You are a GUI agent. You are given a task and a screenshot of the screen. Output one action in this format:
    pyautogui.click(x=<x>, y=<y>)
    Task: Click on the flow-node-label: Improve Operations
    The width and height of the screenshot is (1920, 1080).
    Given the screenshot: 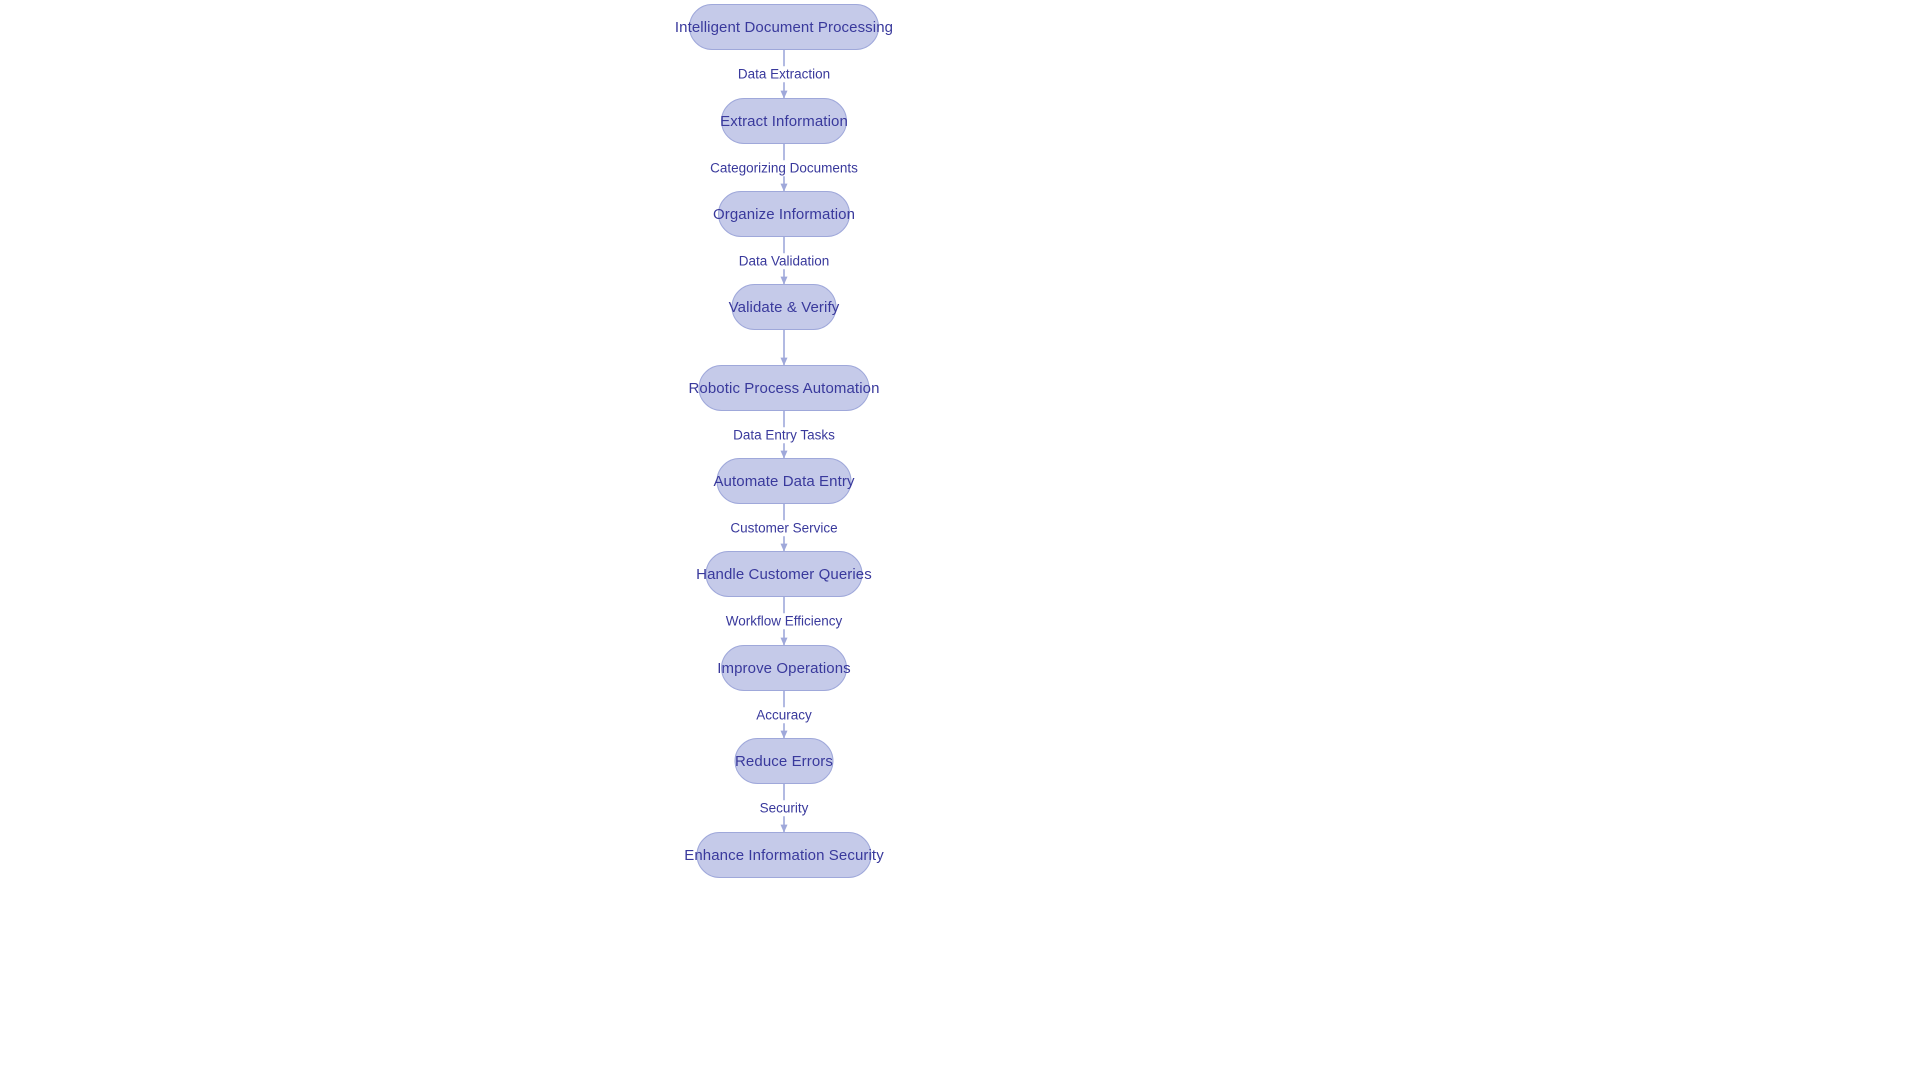 What is the action you would take?
    pyautogui.click(x=784, y=668)
    